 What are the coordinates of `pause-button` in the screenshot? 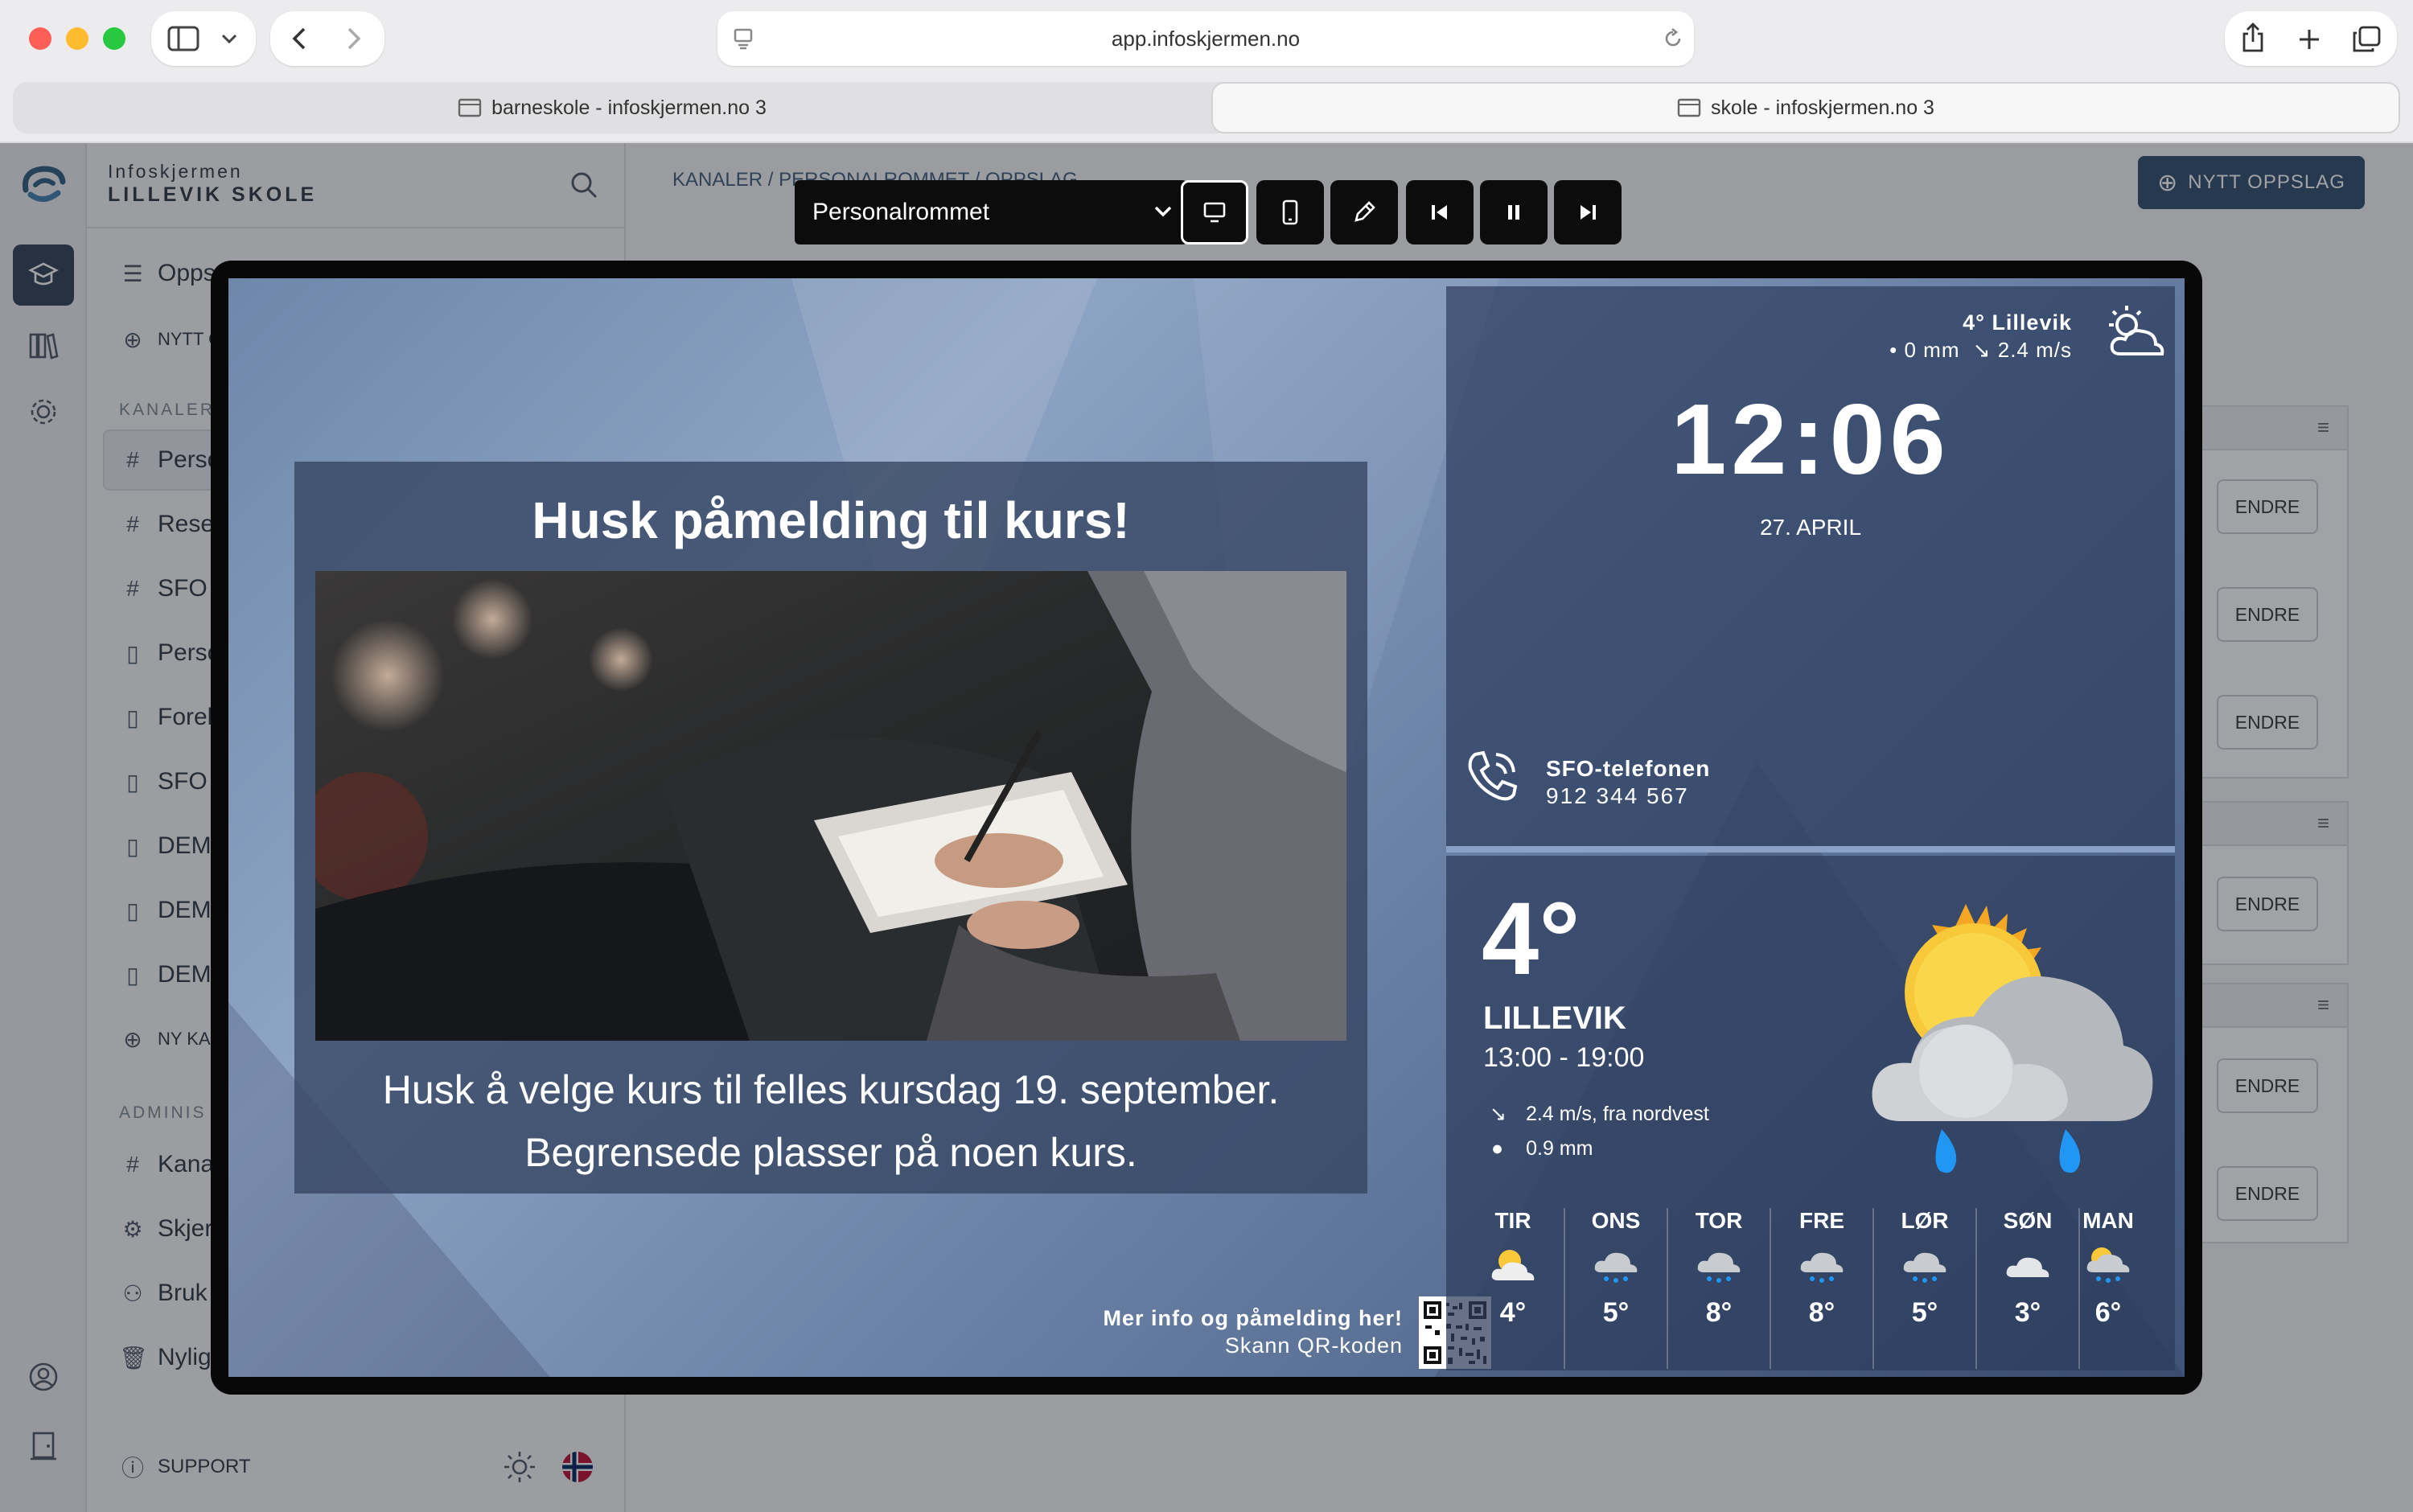 It's located at (1514, 212).